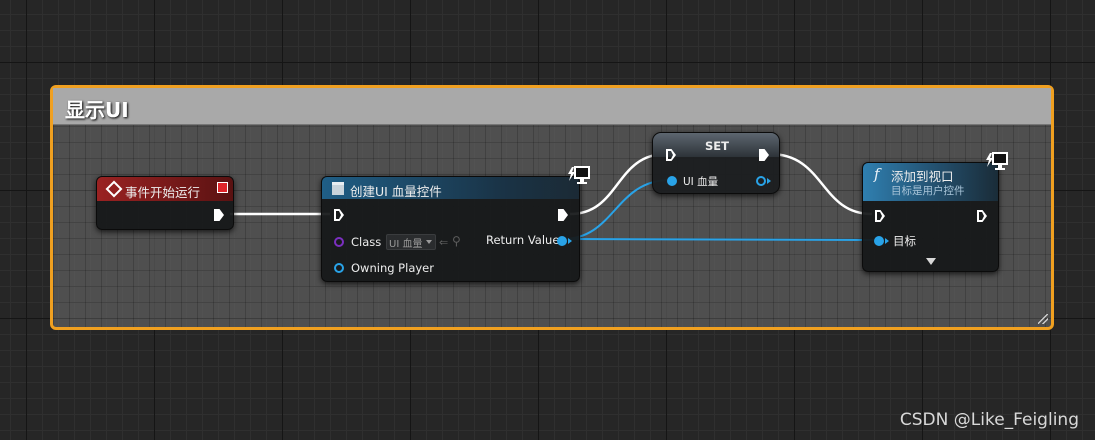 This screenshot has height=440, width=1095. I want to click on use-selected-icon: ⇐, so click(443, 242).